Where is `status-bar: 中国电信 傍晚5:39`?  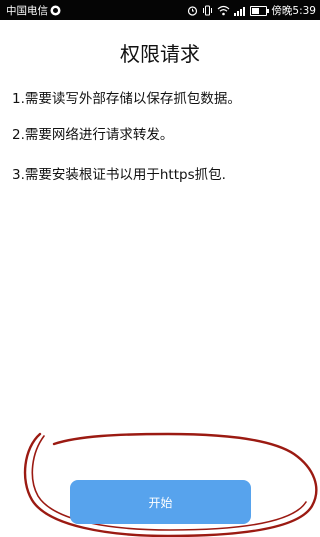 status-bar: 中国电信 傍晚5:39 is located at coordinates (160, 10).